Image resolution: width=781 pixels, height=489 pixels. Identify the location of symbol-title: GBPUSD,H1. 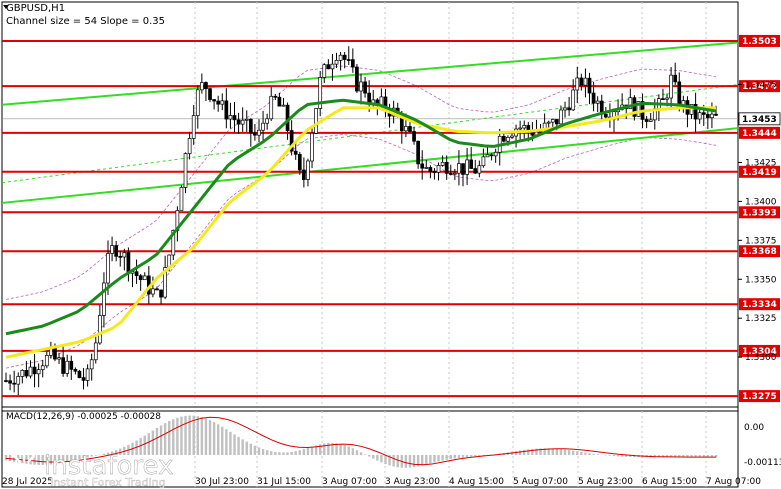
(35, 8).